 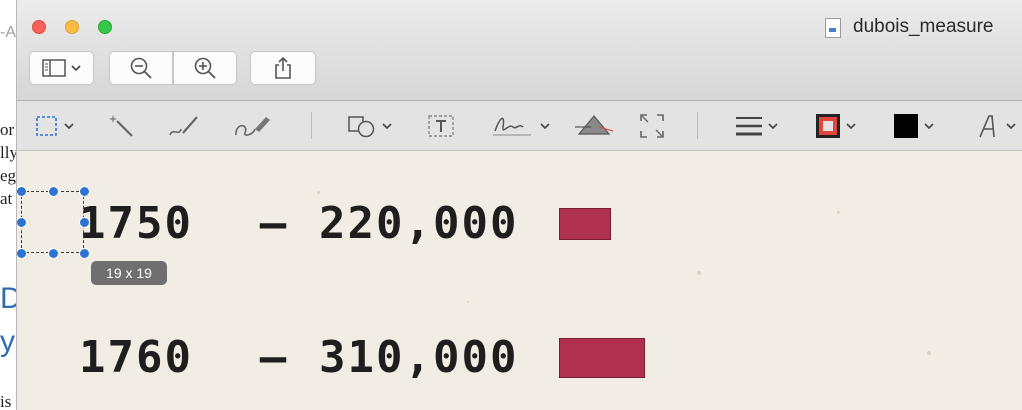 I want to click on share-button, so click(x=283, y=68).